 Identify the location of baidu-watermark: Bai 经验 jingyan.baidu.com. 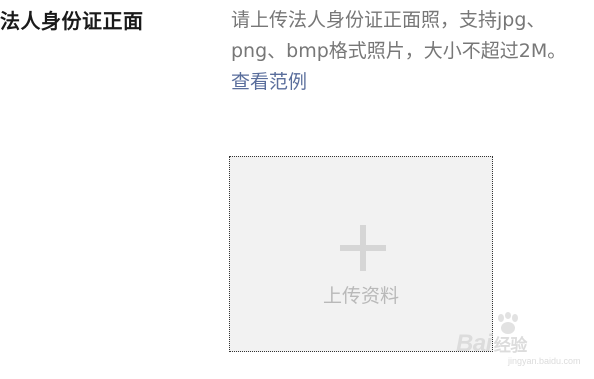
(514, 339).